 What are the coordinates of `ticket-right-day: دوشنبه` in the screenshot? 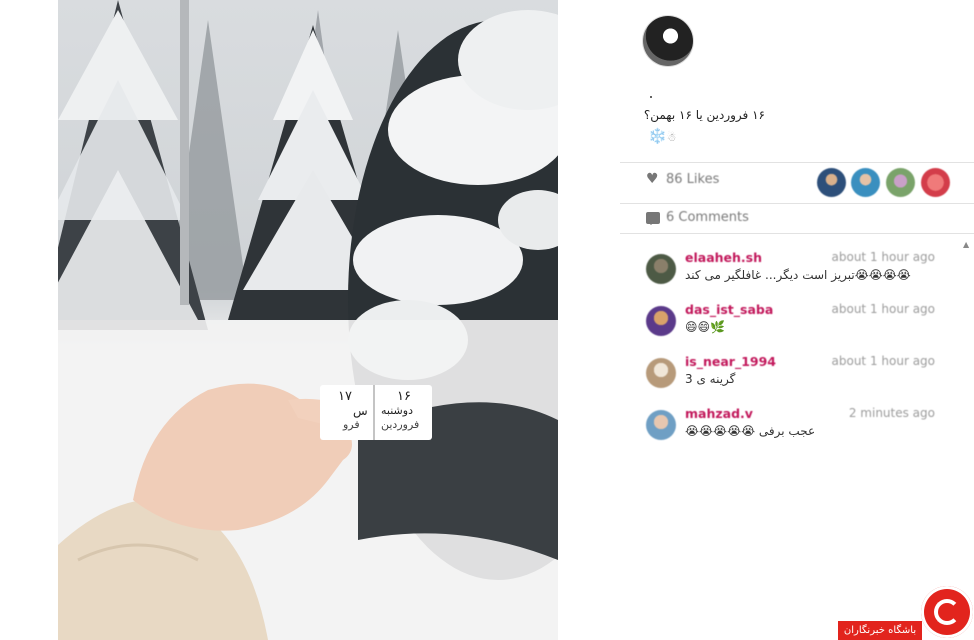 It's located at (397, 410).